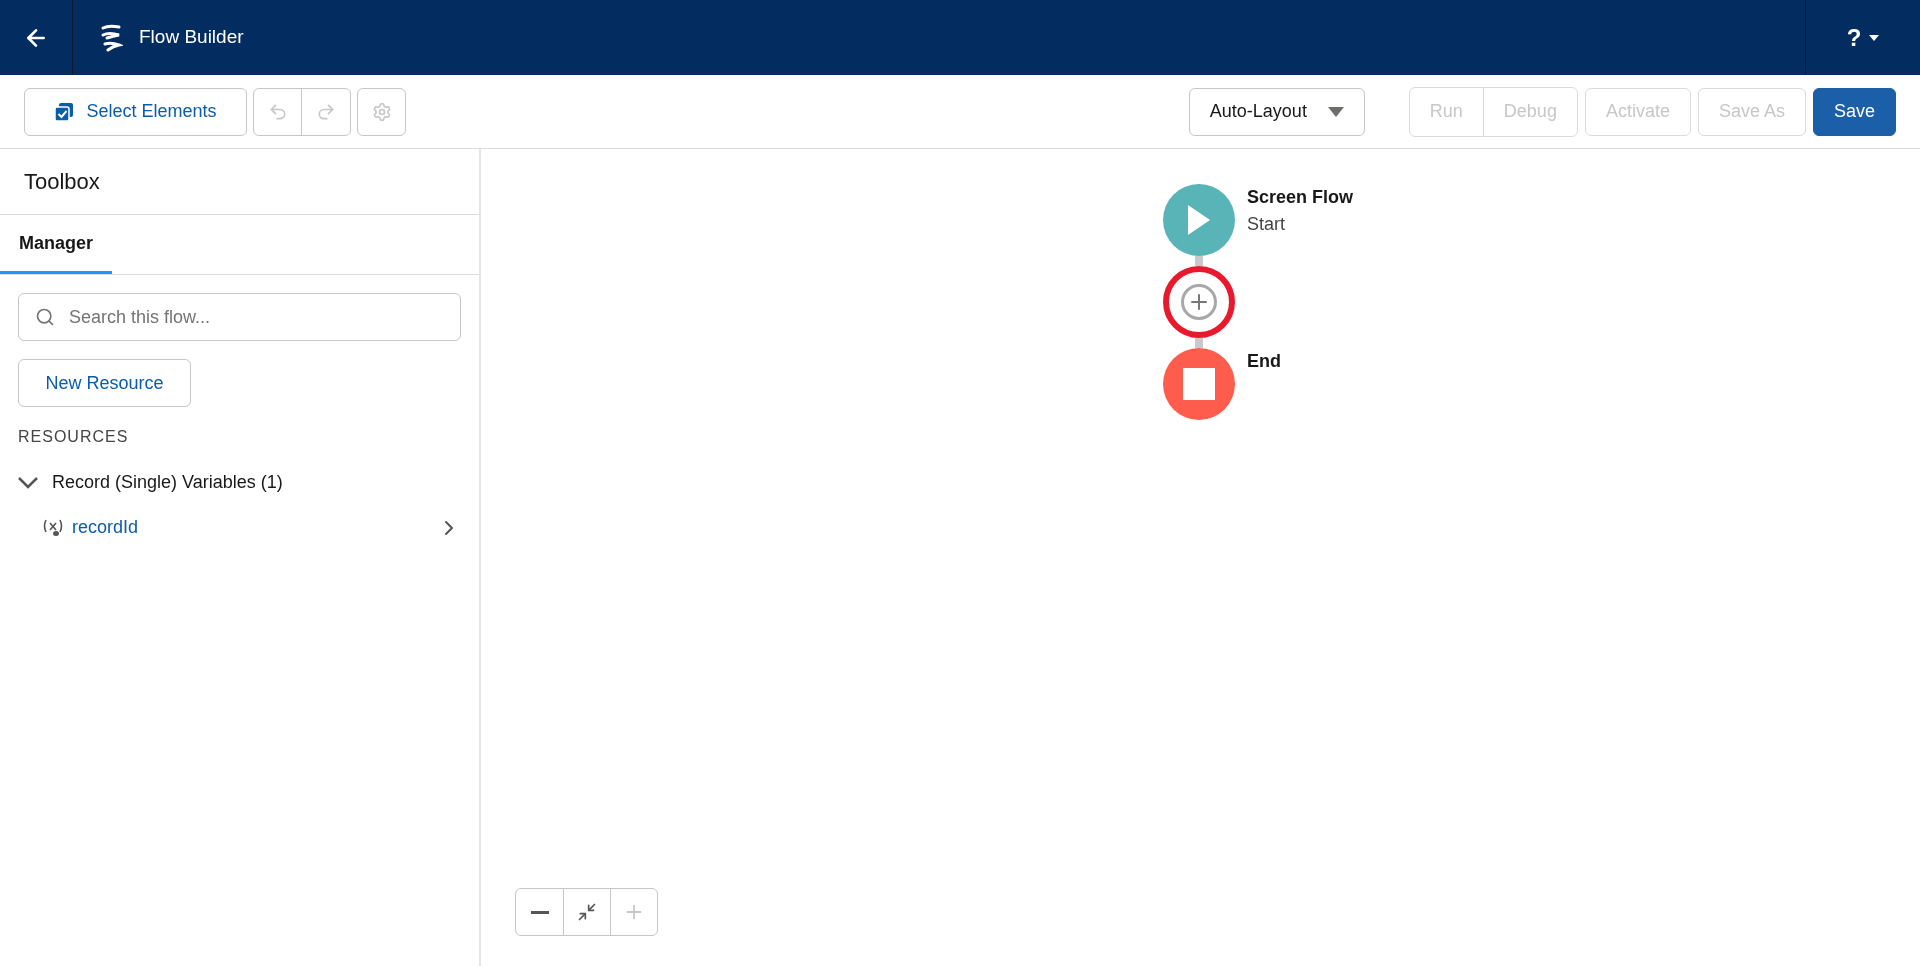  What do you see at coordinates (1862, 37) in the screenshot?
I see `help-menu-button: ?` at bounding box center [1862, 37].